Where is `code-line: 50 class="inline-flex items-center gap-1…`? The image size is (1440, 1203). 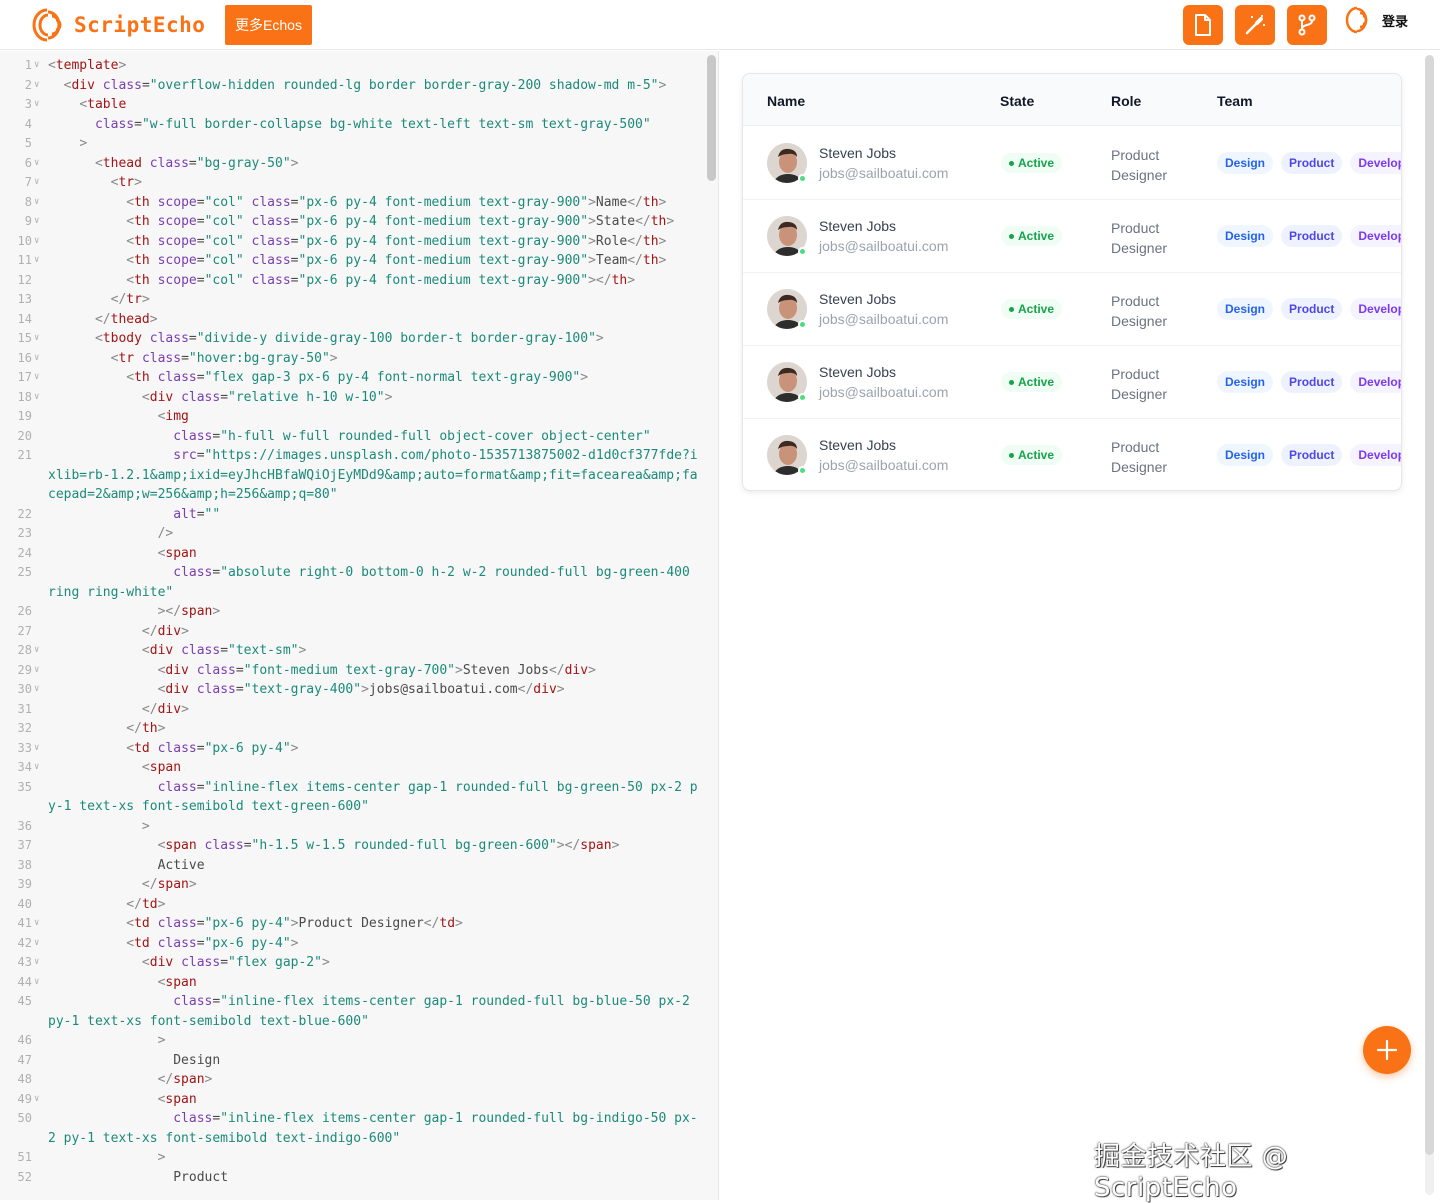 code-line: 50 class="inline-flex items-center gap-1… is located at coordinates (352, 1128).